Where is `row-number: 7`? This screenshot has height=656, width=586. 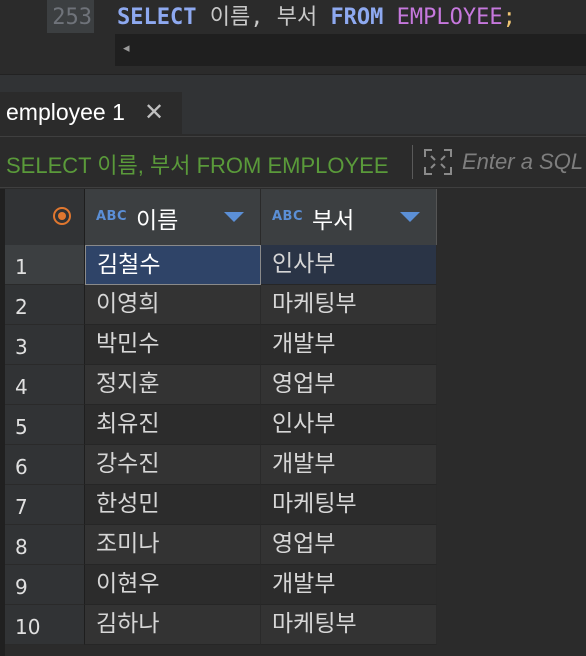
row-number: 7 is located at coordinates (45, 505).